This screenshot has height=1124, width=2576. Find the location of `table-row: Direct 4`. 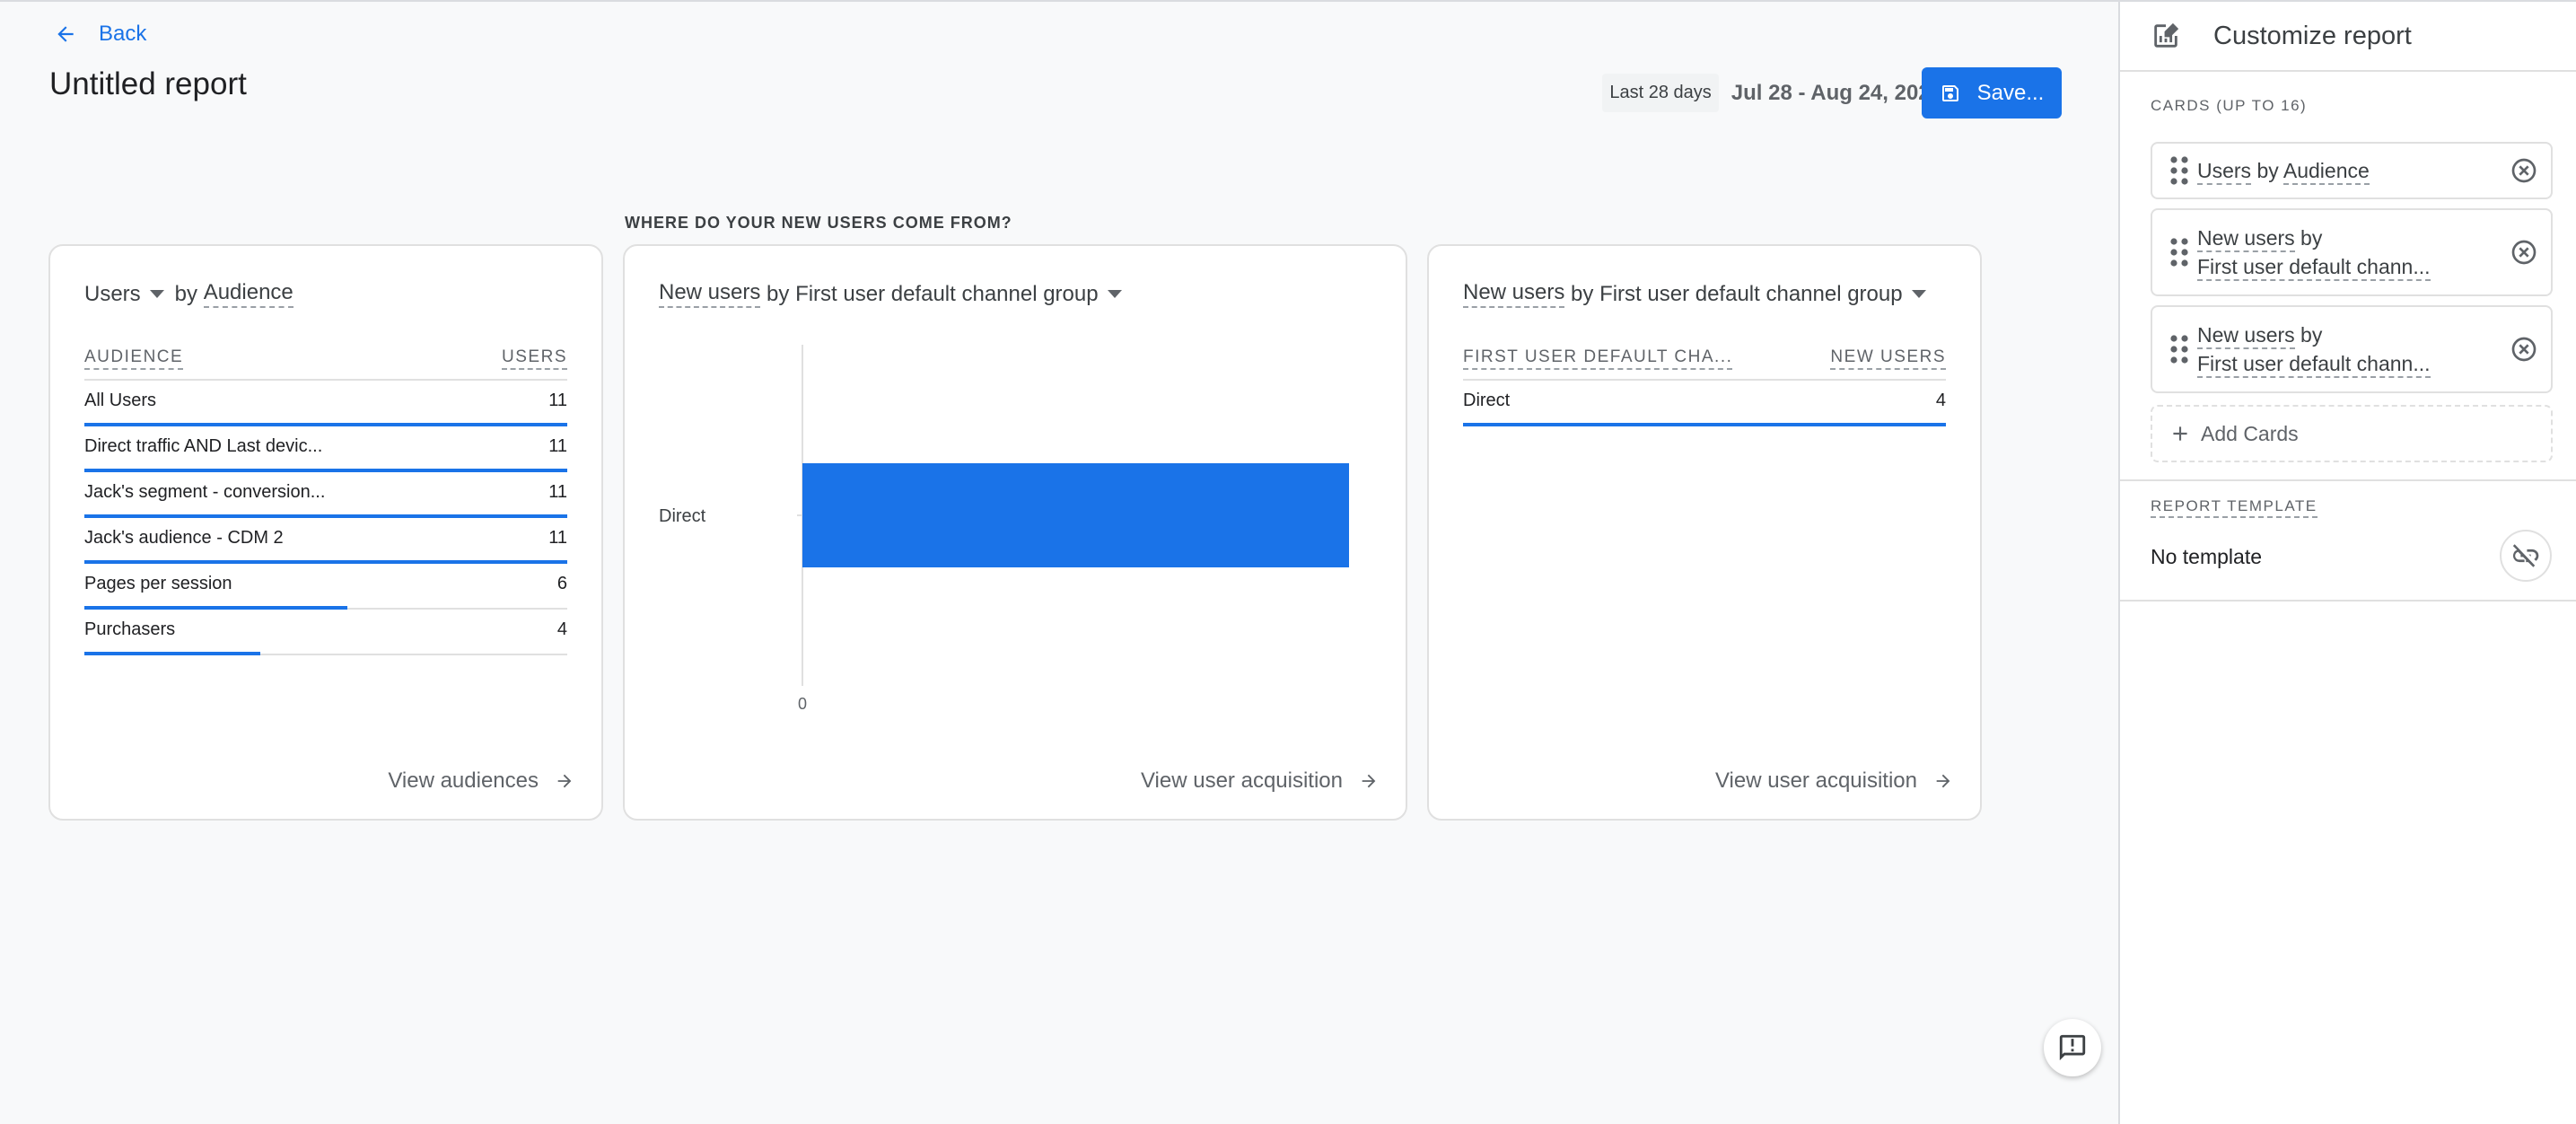

table-row: Direct 4 is located at coordinates (1704, 403).